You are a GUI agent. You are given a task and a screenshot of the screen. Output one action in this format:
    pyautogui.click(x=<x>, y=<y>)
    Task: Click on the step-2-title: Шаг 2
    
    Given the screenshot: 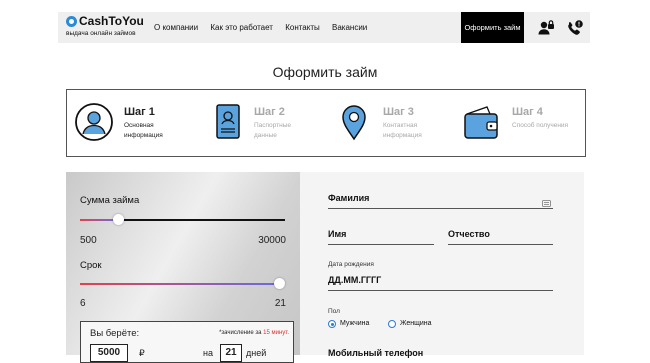 What is the action you would take?
    pyautogui.click(x=269, y=112)
    